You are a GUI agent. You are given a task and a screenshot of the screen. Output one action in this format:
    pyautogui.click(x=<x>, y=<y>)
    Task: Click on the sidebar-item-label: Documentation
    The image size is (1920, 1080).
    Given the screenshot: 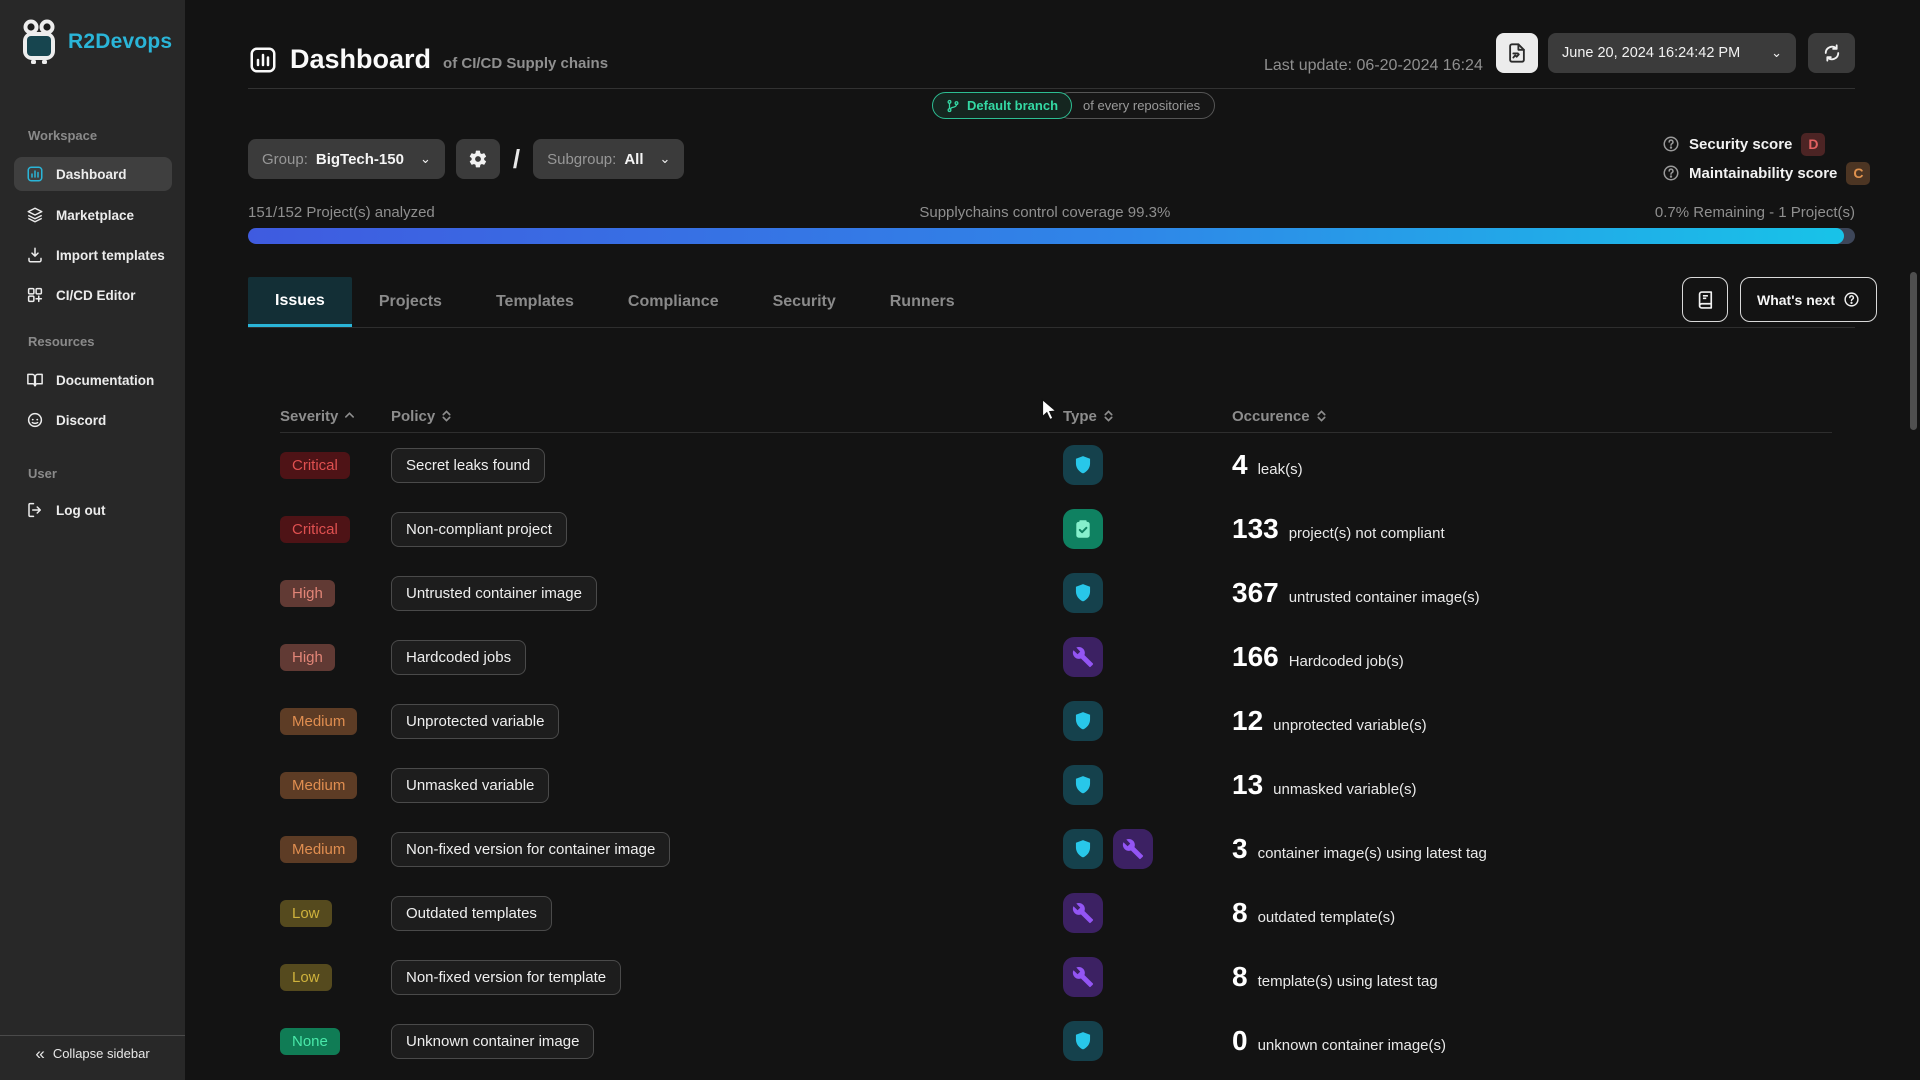 What is the action you would take?
    pyautogui.click(x=105, y=380)
    